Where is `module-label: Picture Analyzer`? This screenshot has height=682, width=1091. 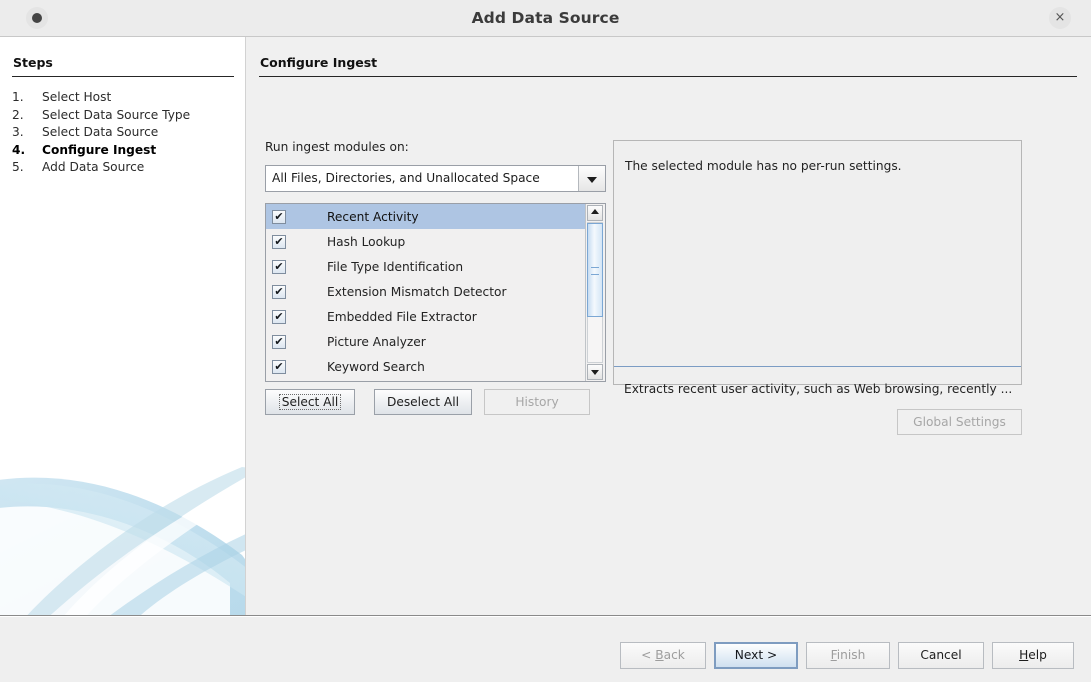
module-label: Picture Analyzer is located at coordinates (376, 341).